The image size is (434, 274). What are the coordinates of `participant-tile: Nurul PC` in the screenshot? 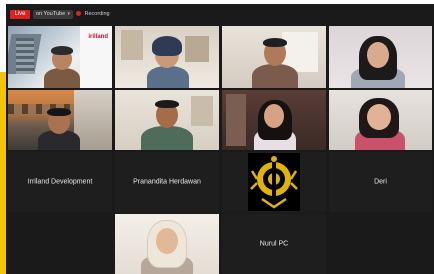 It's located at (274, 244).